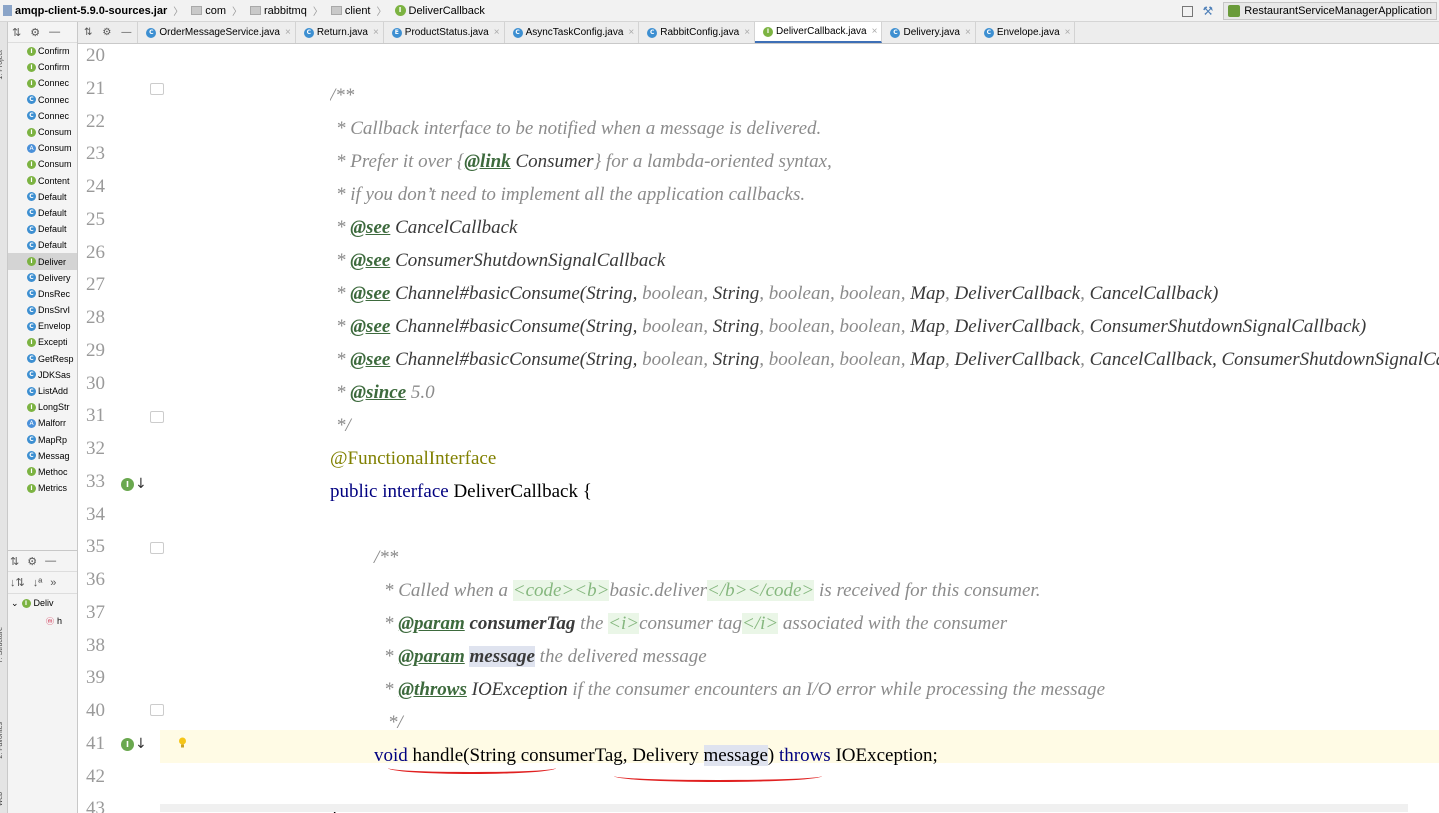 The height and width of the screenshot is (813, 1439). What do you see at coordinates (53, 583) in the screenshot?
I see `more-icon: »` at bounding box center [53, 583].